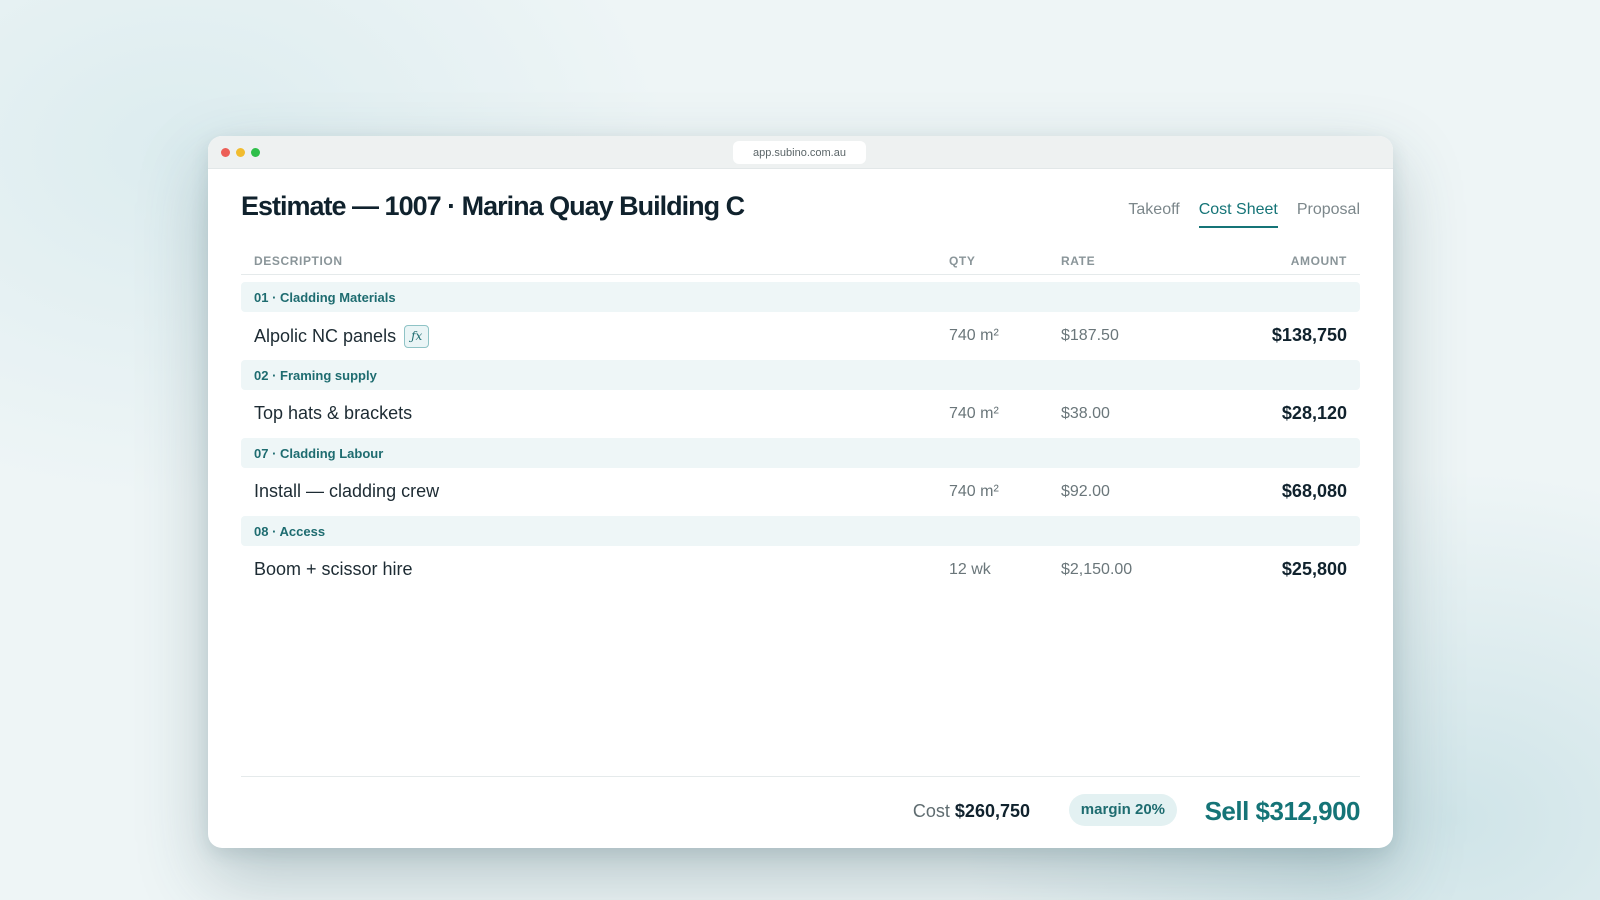 This screenshot has height=900, width=1600. I want to click on row-amount: $138,750, so click(1309, 335).